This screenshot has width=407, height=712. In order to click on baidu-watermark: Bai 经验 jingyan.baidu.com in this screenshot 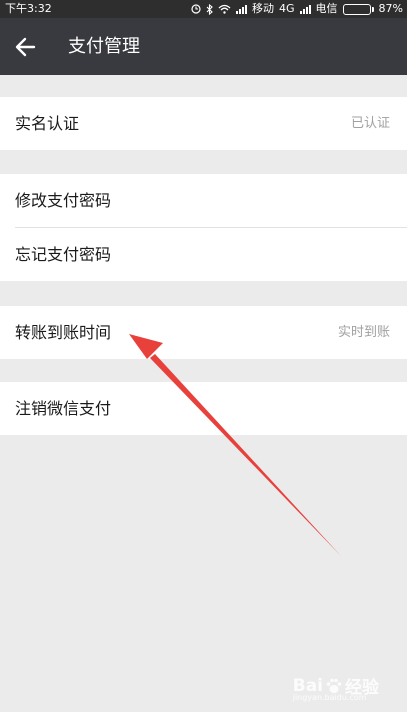, I will do `click(336, 688)`.